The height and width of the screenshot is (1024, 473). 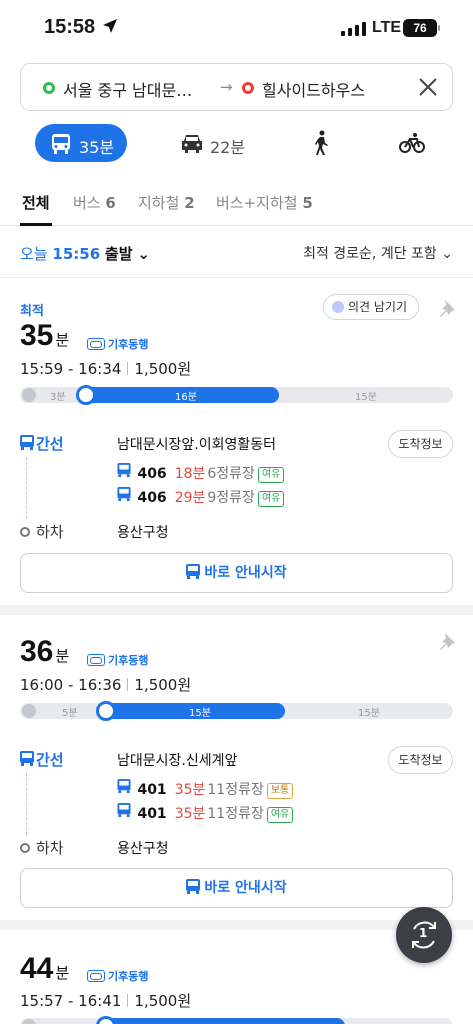 What do you see at coordinates (428, 87) in the screenshot?
I see `close-icon` at bounding box center [428, 87].